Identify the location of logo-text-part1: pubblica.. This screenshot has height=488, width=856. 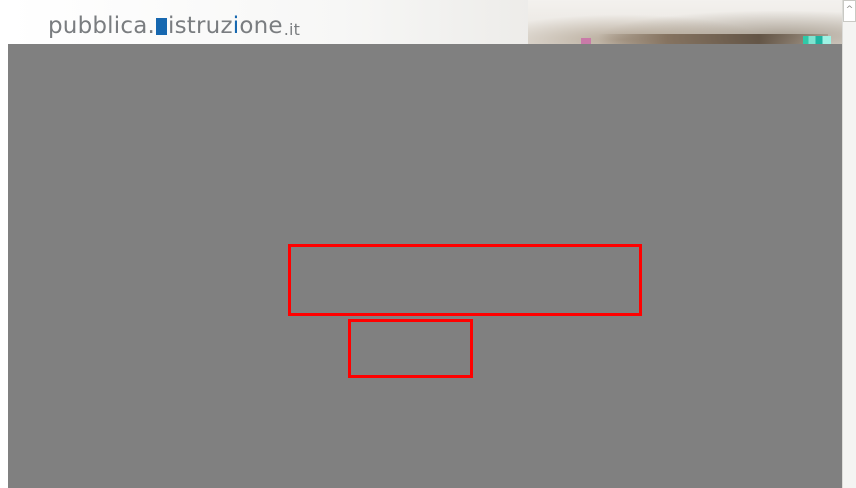
(102, 26).